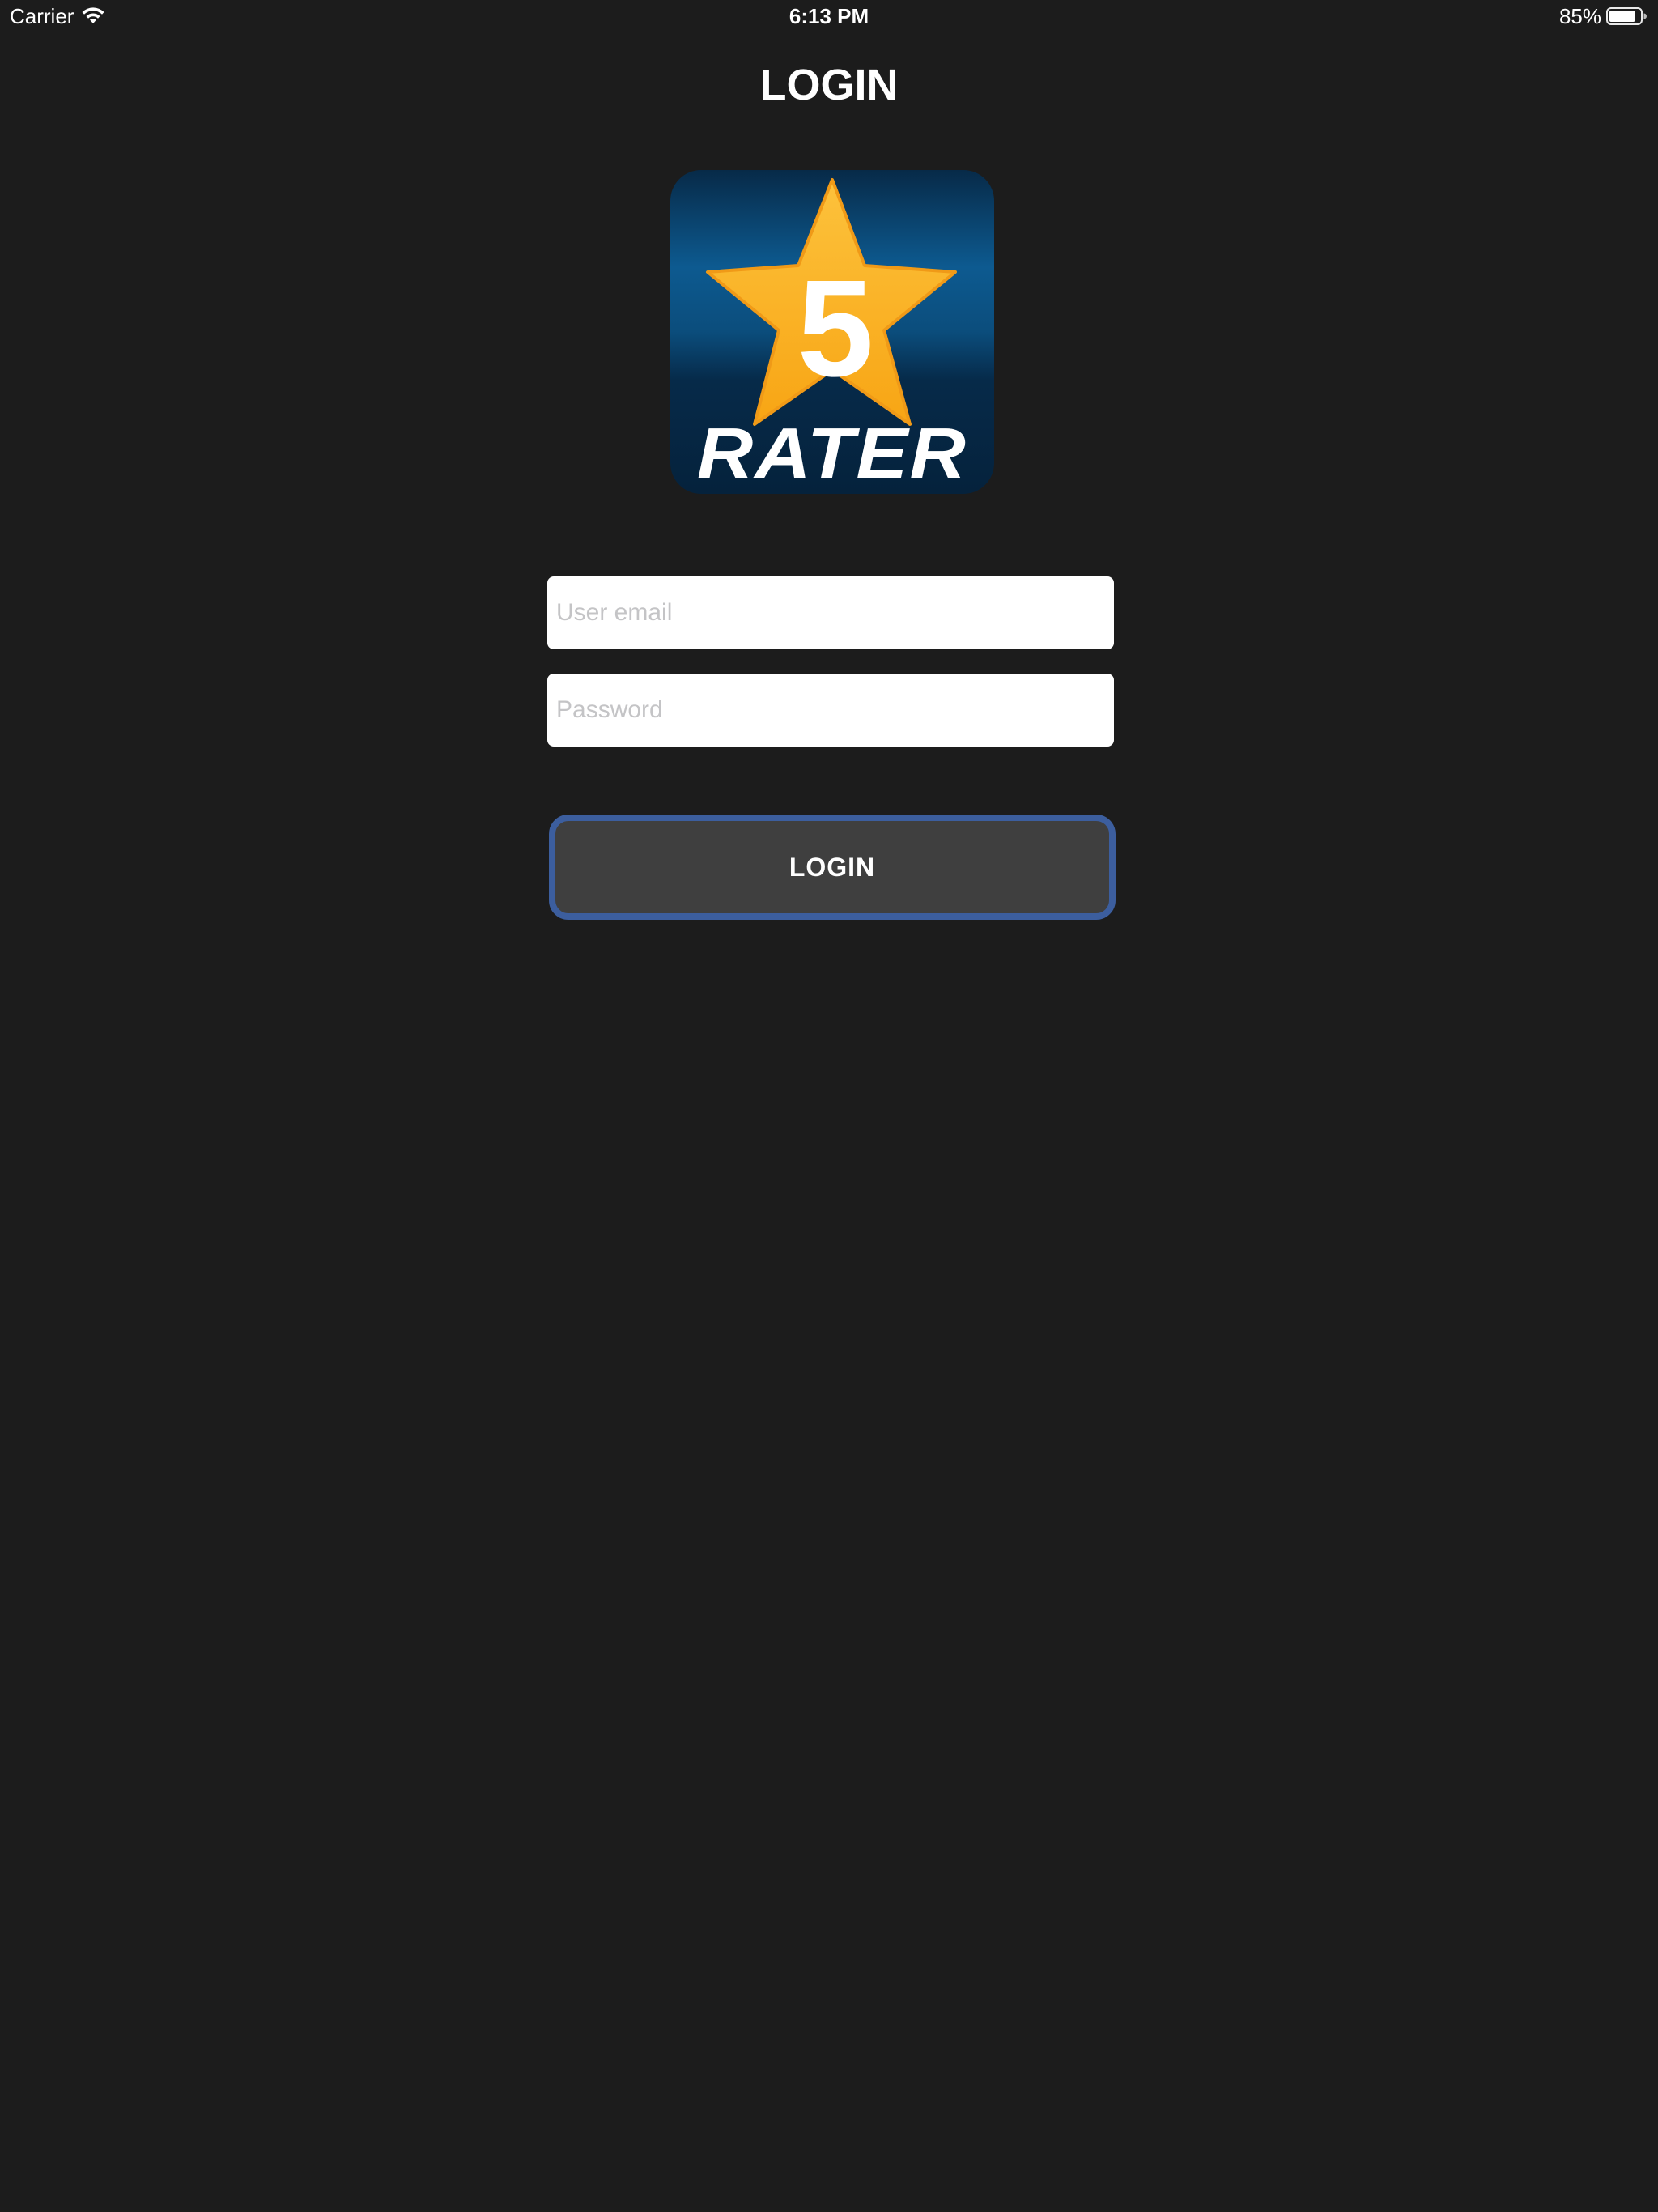 Image resolution: width=1658 pixels, height=2212 pixels. Describe the element at coordinates (832, 868) in the screenshot. I see `login-button: LOGIN` at that location.